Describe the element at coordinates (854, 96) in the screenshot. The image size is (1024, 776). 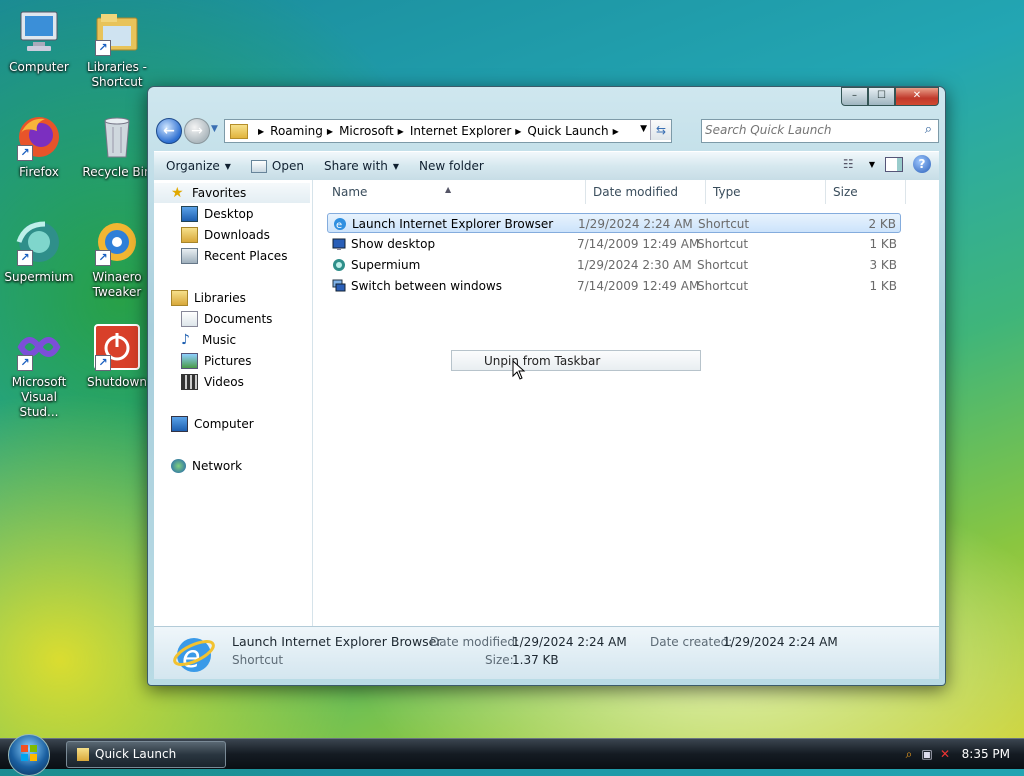
I see `minimize-button: –` at that location.